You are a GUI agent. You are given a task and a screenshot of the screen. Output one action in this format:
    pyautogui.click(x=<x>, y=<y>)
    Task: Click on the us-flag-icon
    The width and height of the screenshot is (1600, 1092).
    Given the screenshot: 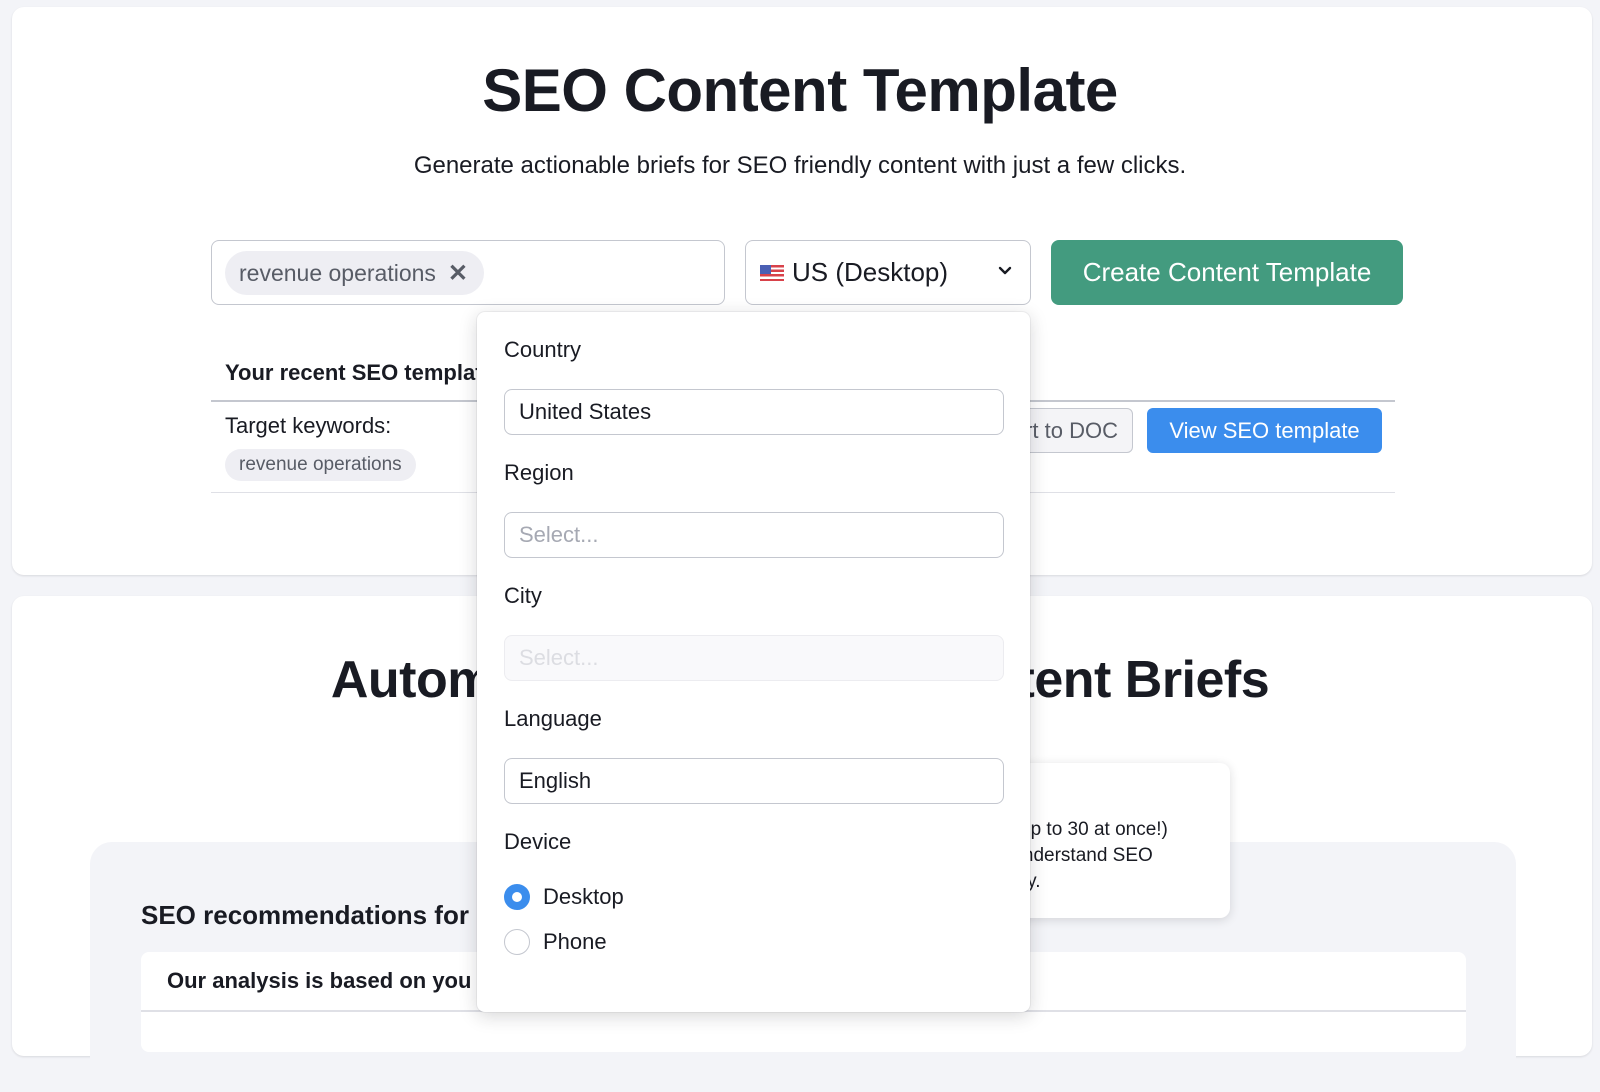 What is the action you would take?
    pyautogui.click(x=772, y=272)
    